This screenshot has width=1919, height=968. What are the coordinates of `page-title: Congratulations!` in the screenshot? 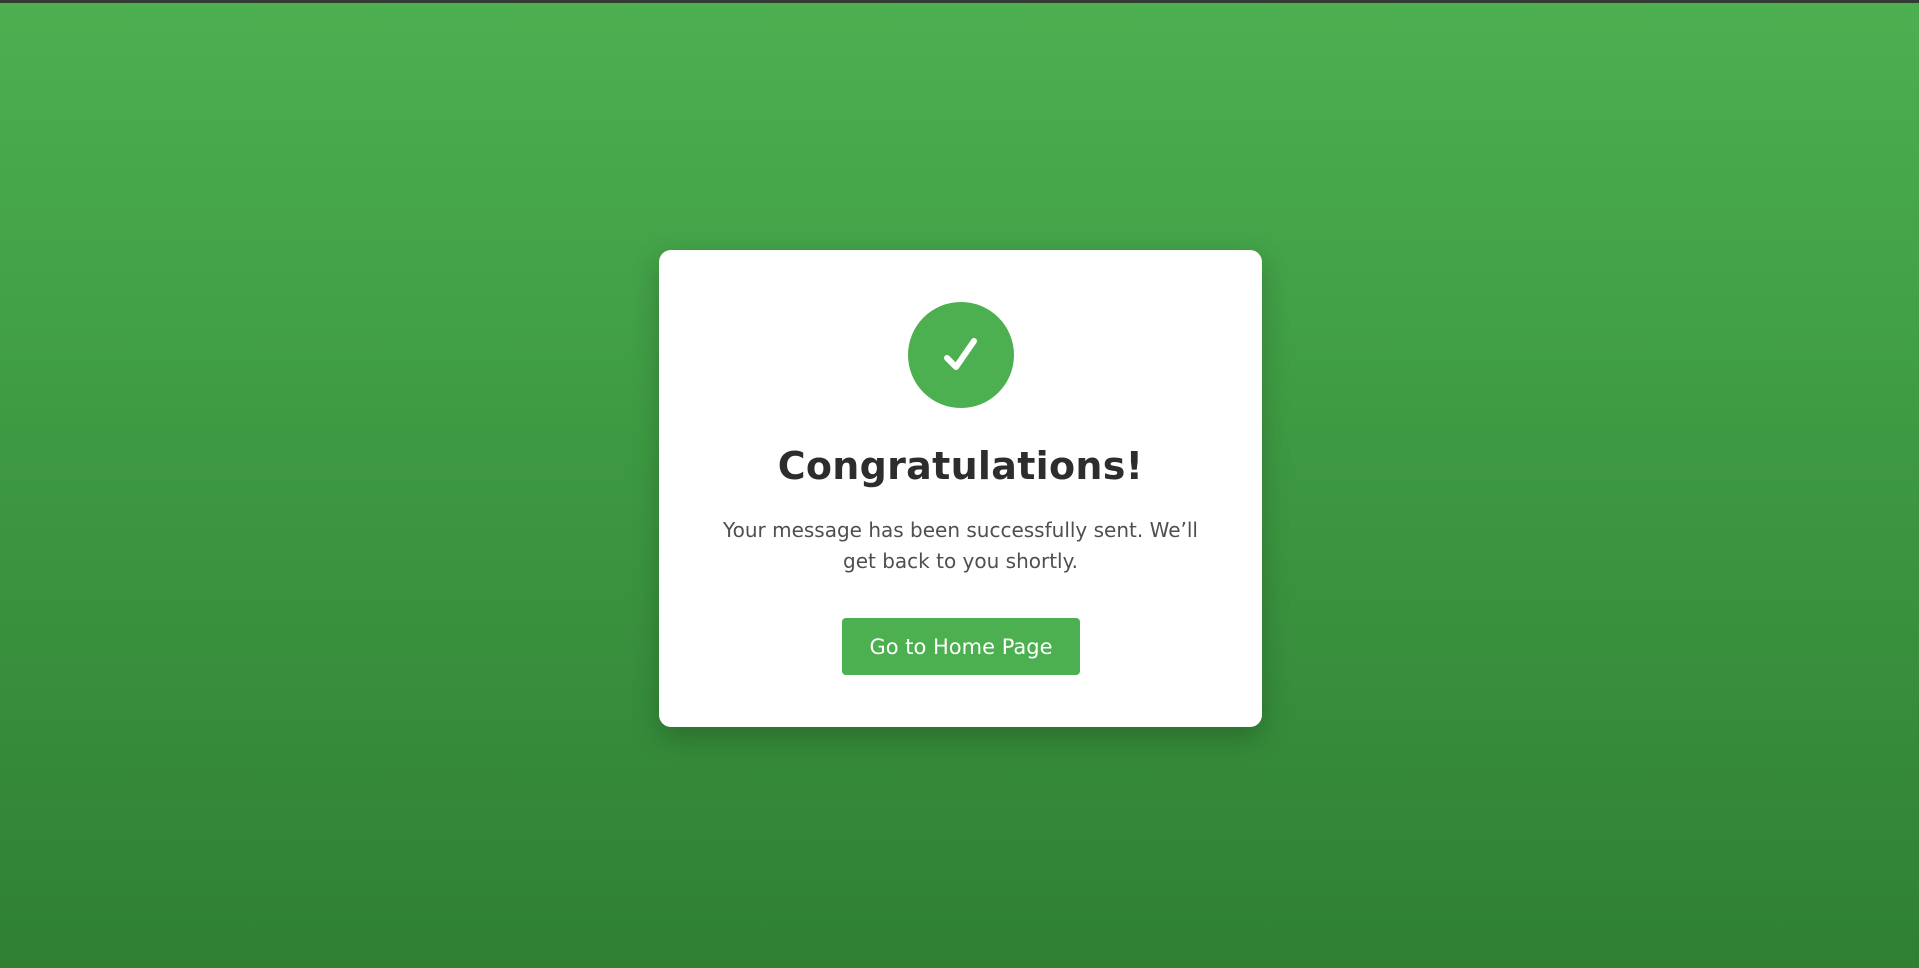 It's located at (960, 466).